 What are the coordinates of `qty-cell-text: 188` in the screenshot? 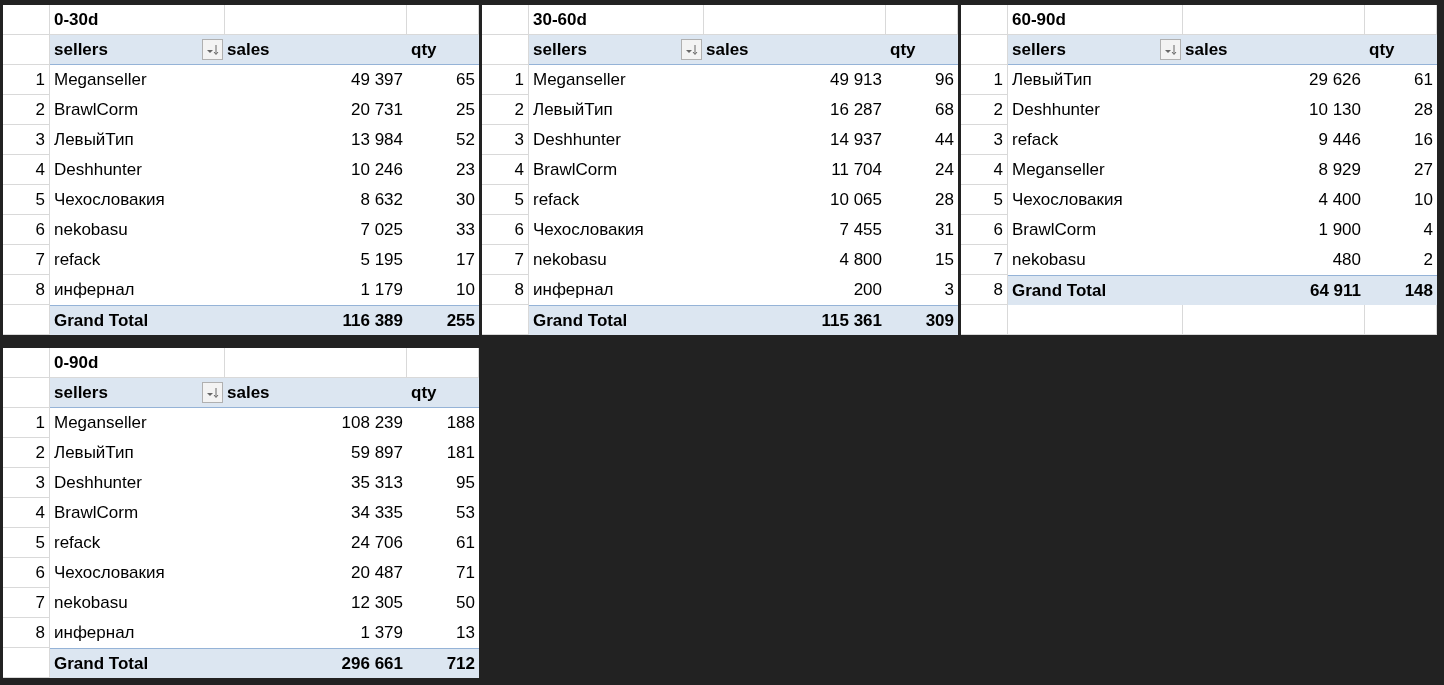 It's located at (460, 423).